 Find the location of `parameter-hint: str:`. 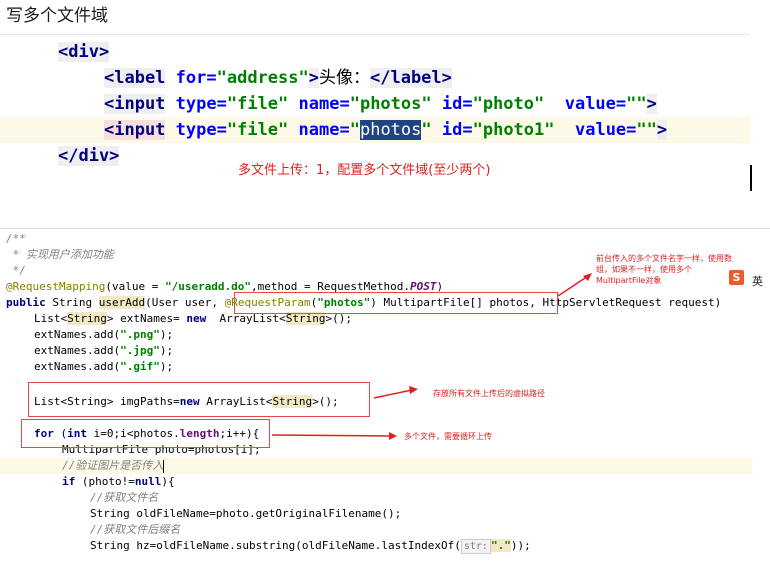

parameter-hint: str: is located at coordinates (475, 546).